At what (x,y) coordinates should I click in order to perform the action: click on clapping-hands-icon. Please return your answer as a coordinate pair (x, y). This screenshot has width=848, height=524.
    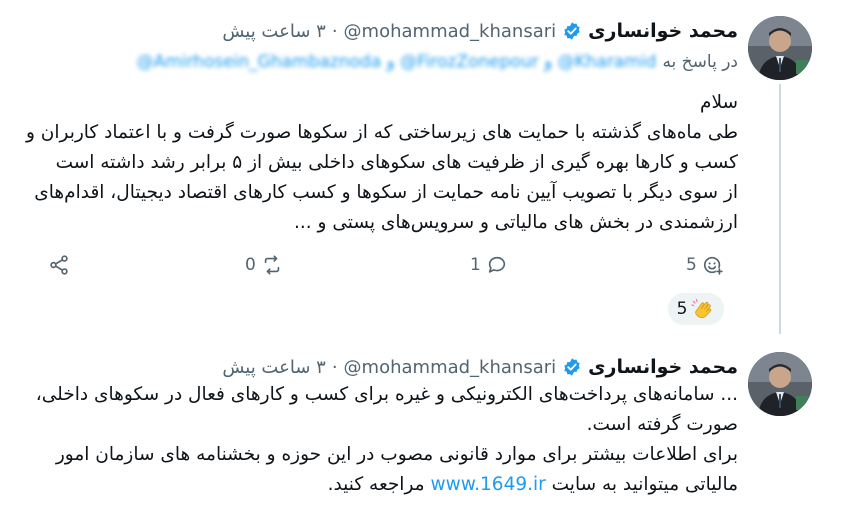
    Looking at the image, I should click on (701, 308).